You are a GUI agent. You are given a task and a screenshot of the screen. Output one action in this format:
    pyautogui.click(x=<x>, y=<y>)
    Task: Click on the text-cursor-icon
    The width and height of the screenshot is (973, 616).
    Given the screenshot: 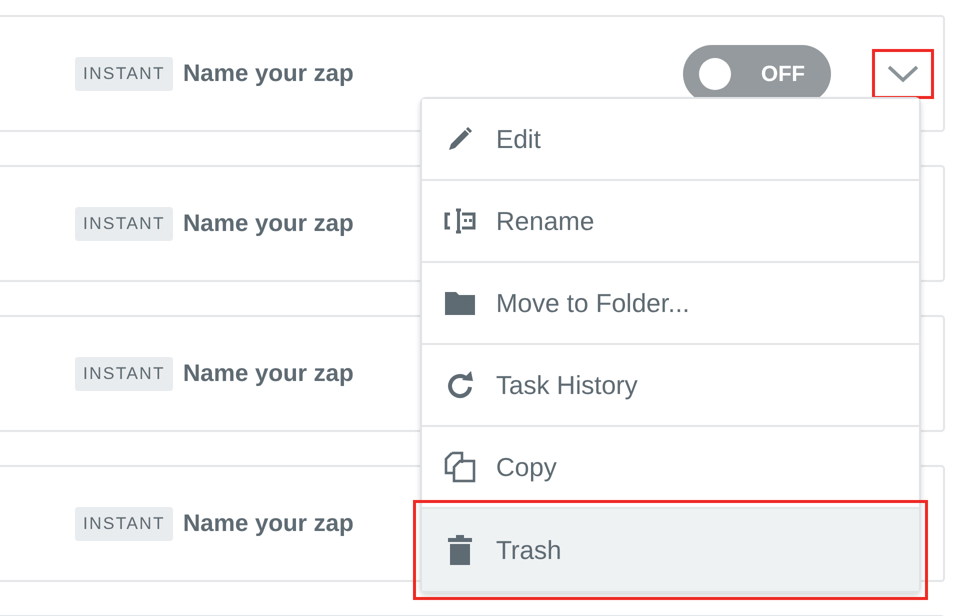 What is the action you would take?
    pyautogui.click(x=460, y=221)
    